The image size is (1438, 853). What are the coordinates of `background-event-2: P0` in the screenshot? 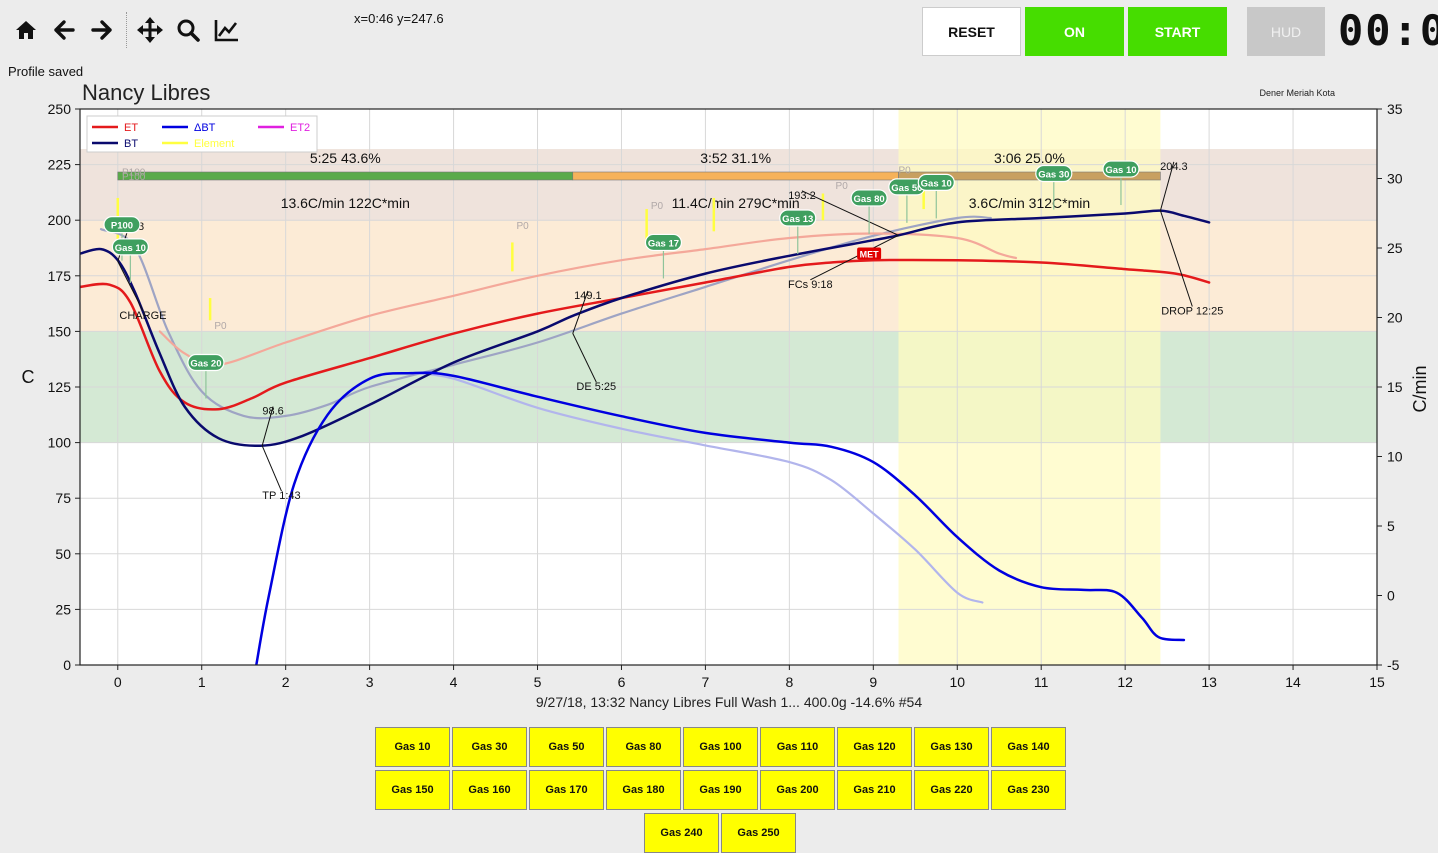 It's located at (220, 326).